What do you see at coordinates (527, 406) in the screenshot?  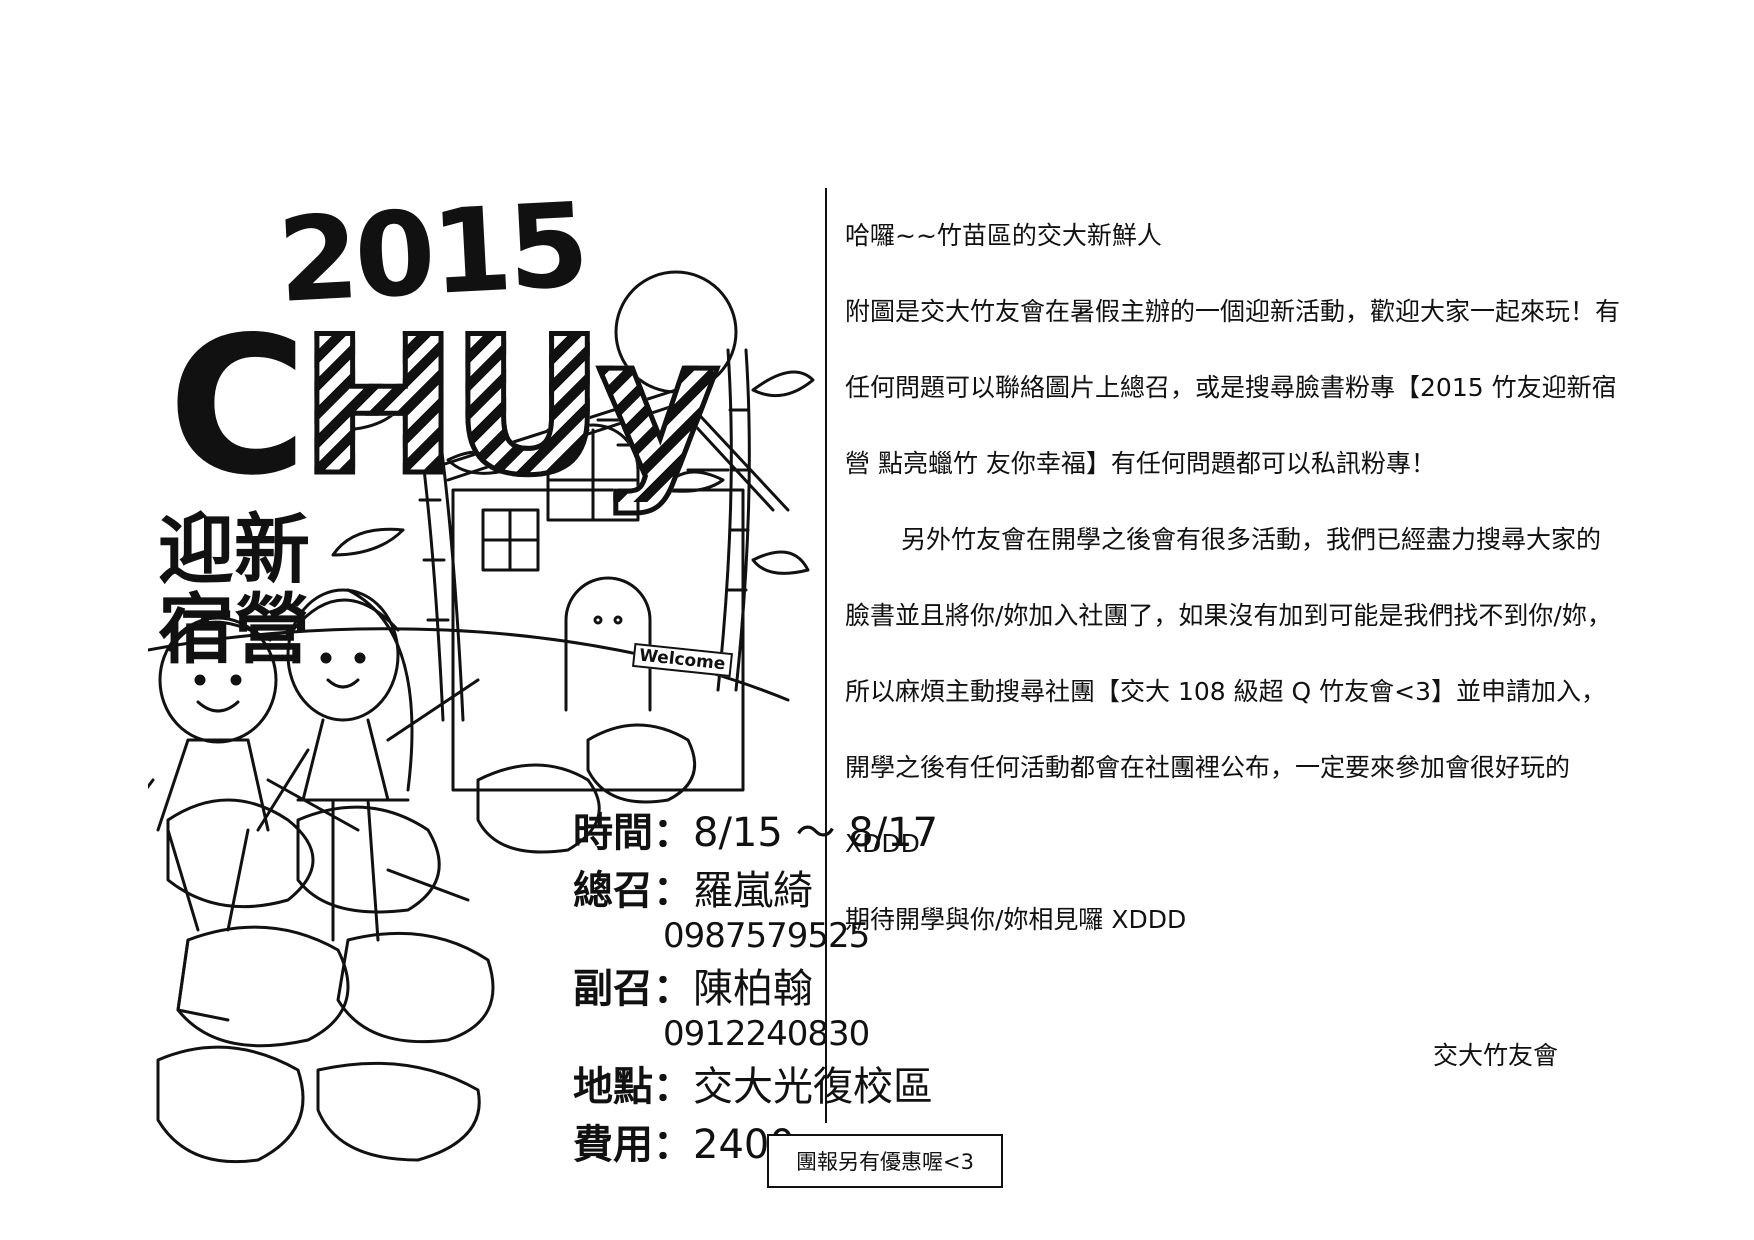 I see `logo-letter-u: U` at bounding box center [527, 406].